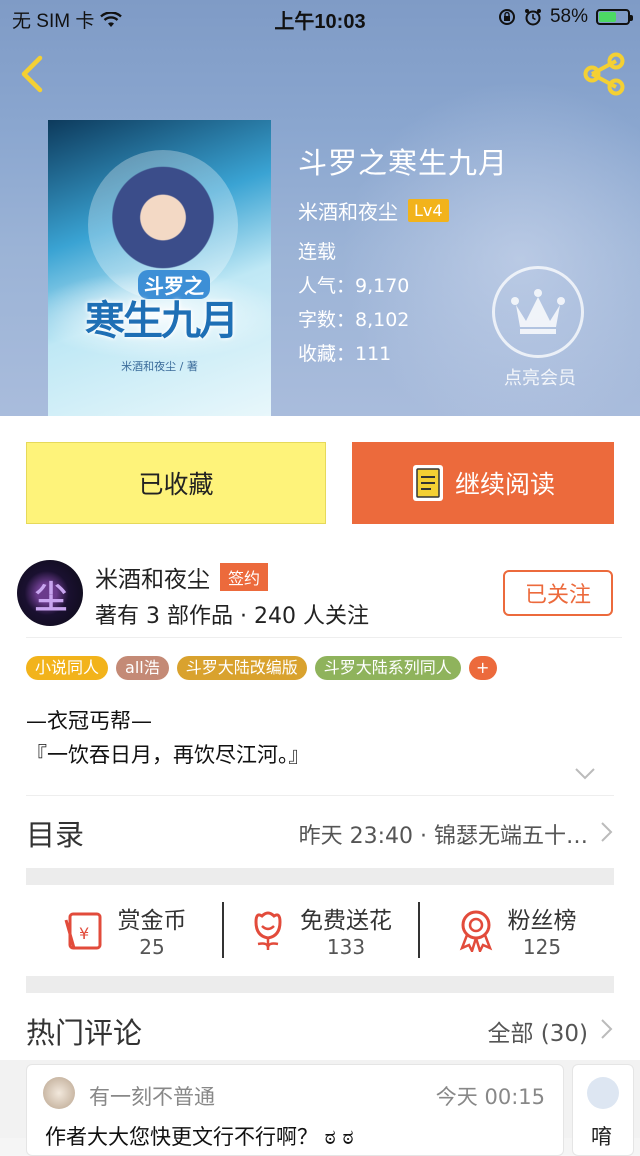  Describe the element at coordinates (199, 1137) in the screenshot. I see `comment-text: 作者大大您快更文行不行啊？ ಠ ಠ` at that location.